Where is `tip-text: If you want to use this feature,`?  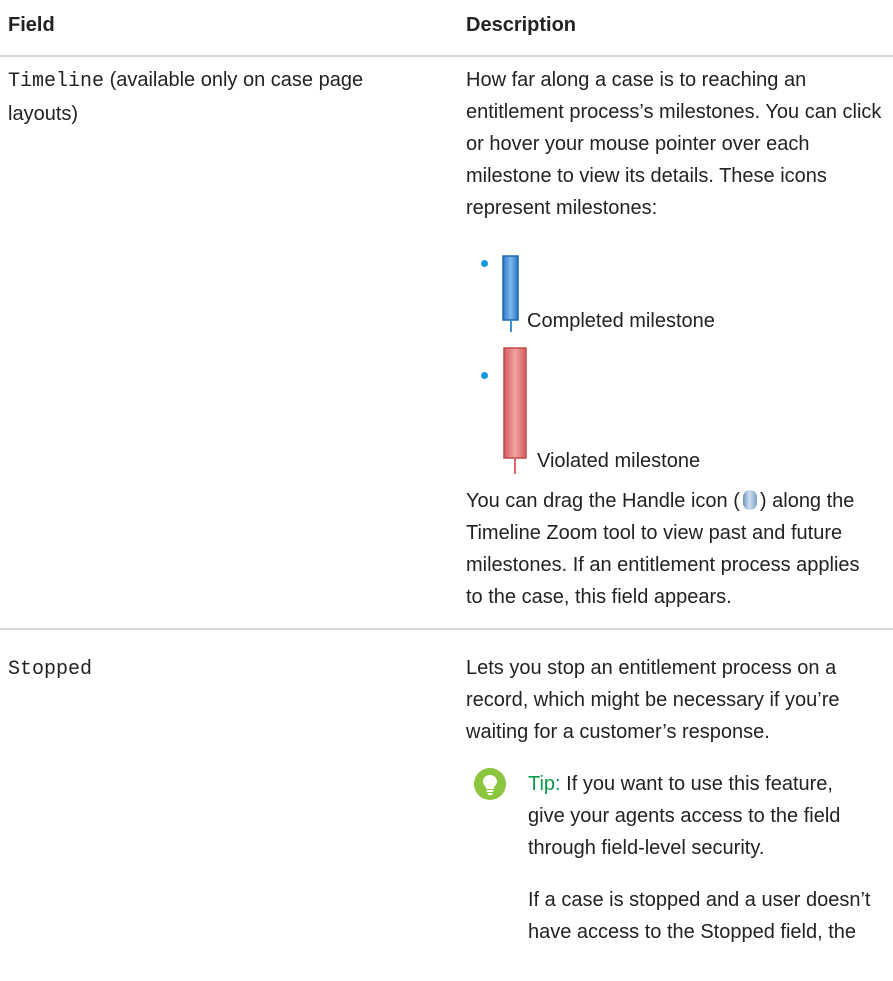
tip-text: If you want to use this feature, is located at coordinates (696, 784).